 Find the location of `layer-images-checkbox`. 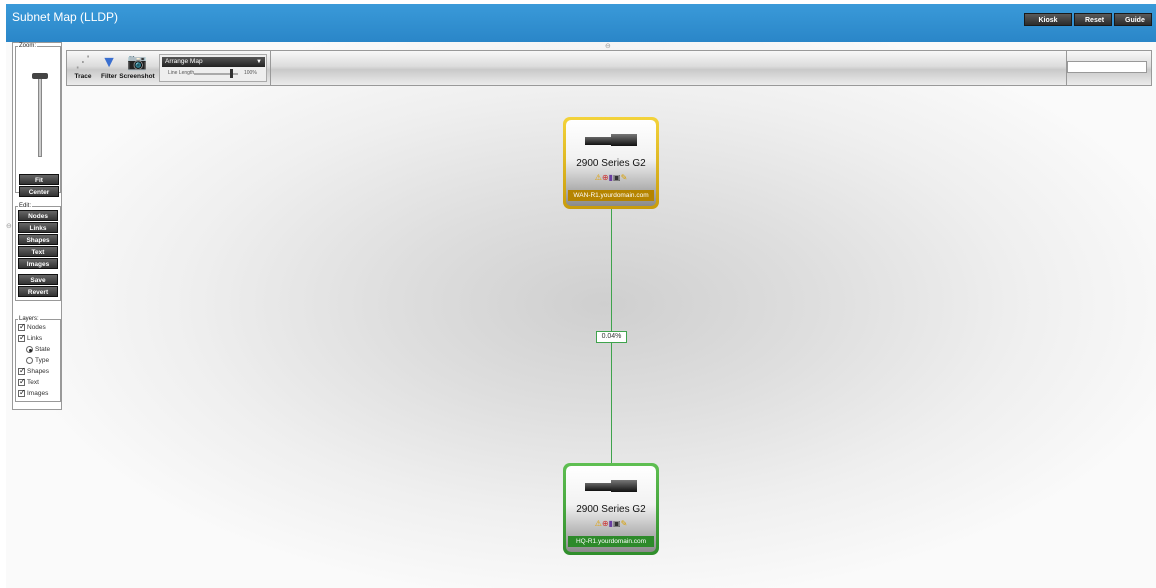

layer-images-checkbox is located at coordinates (22, 392).